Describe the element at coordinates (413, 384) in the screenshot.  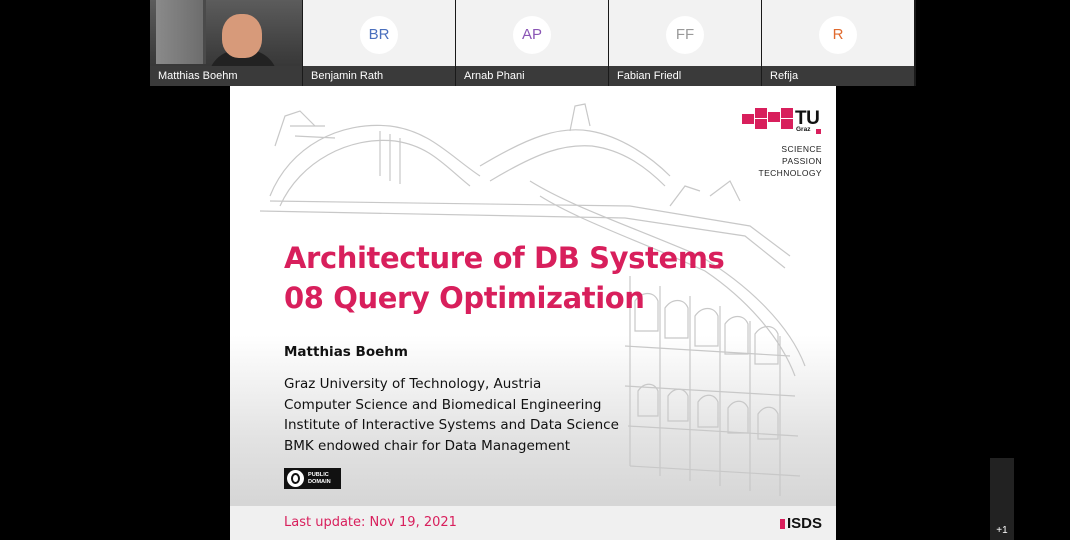
I see `affiliation-line: Graz University of Technology, Austria` at that location.